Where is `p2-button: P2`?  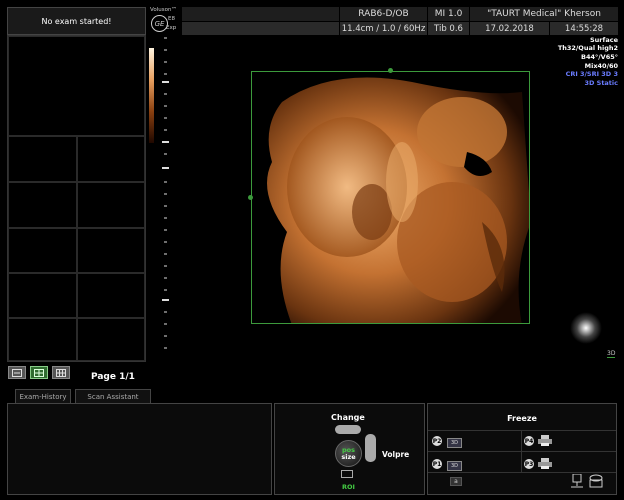
p2-button: P2 is located at coordinates (437, 441).